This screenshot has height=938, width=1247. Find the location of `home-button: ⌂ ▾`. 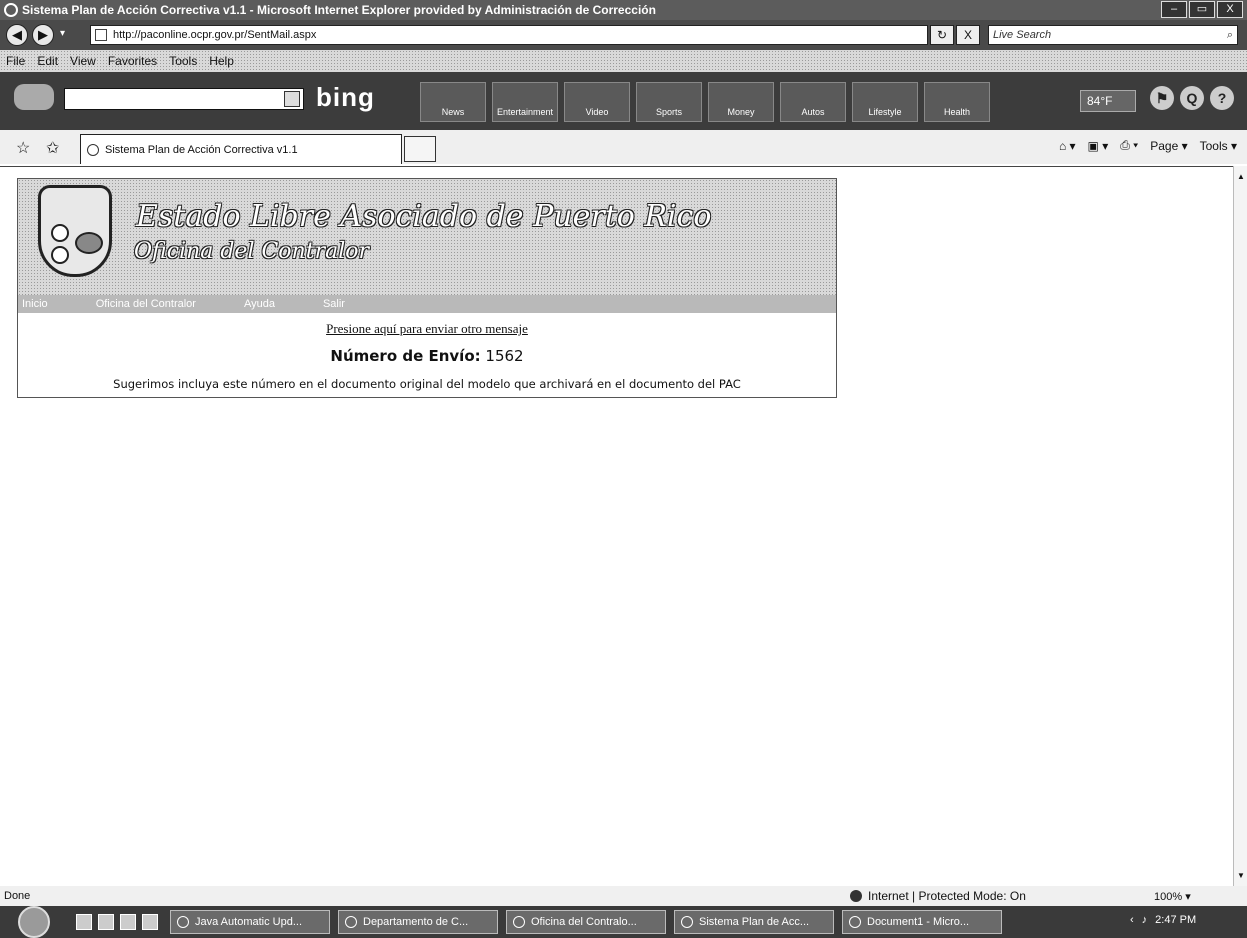

home-button: ⌂ ▾ is located at coordinates (1067, 146).